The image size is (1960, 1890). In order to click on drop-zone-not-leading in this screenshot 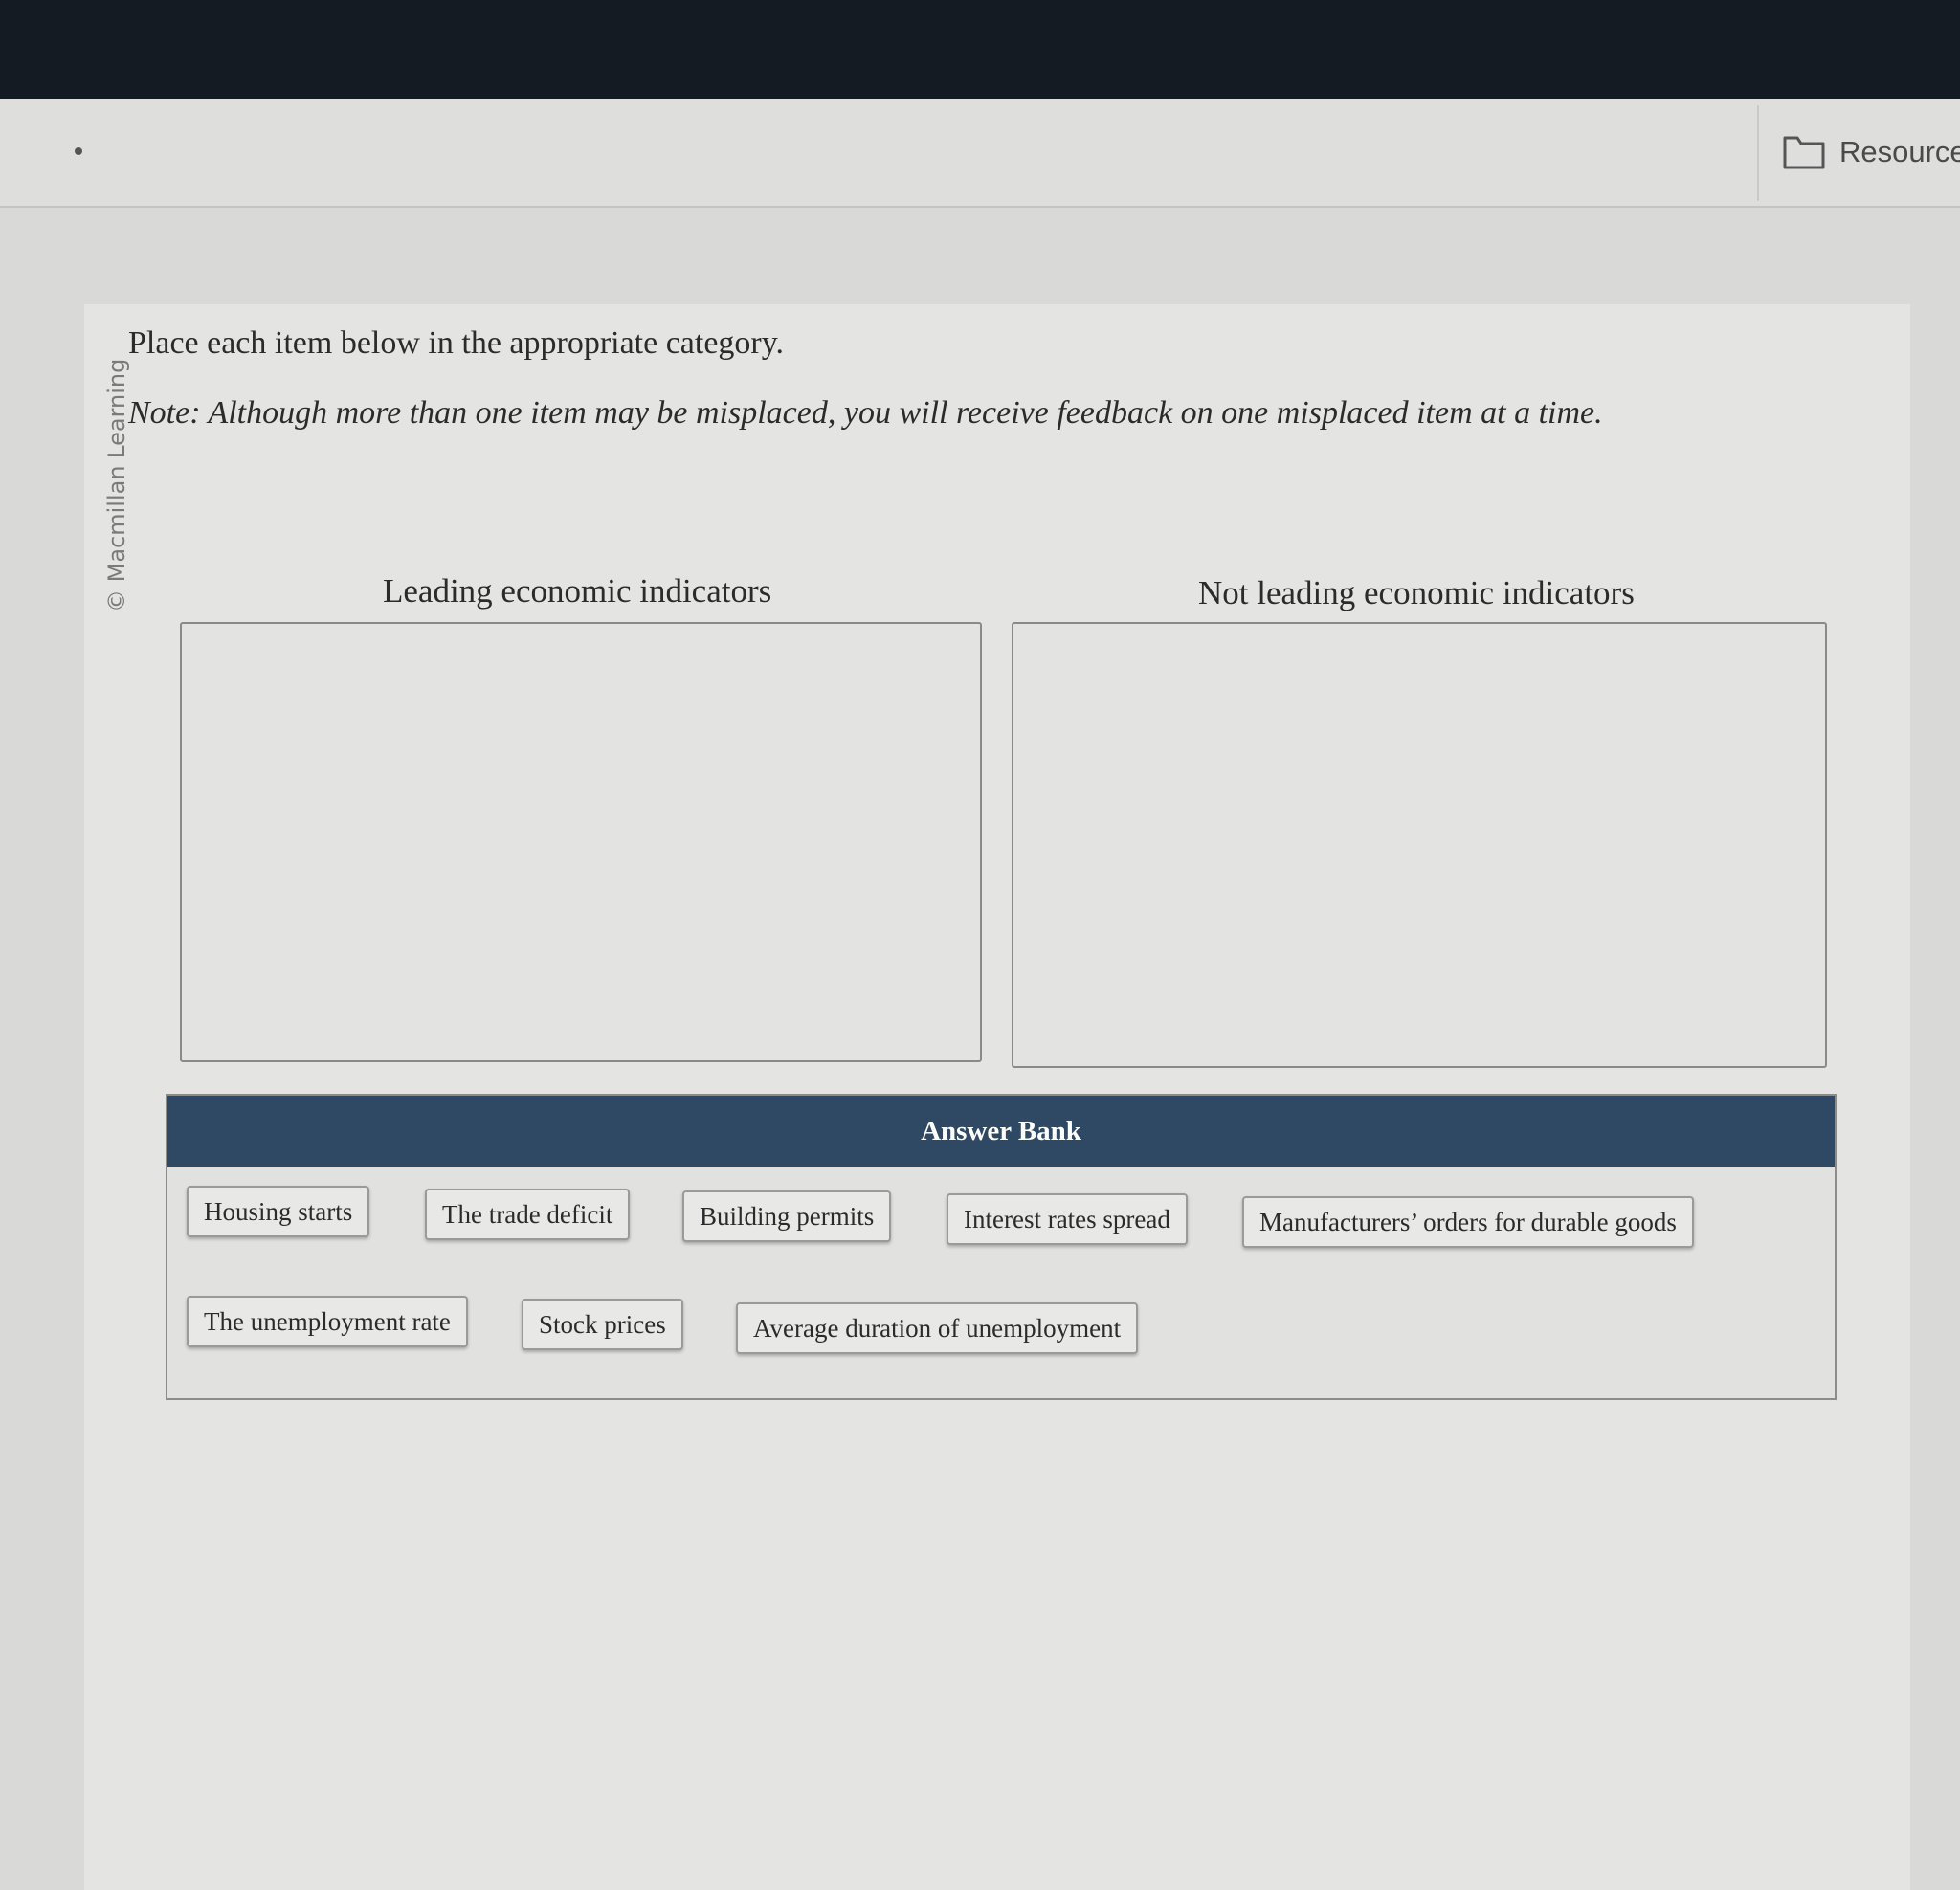, I will do `click(1420, 845)`.